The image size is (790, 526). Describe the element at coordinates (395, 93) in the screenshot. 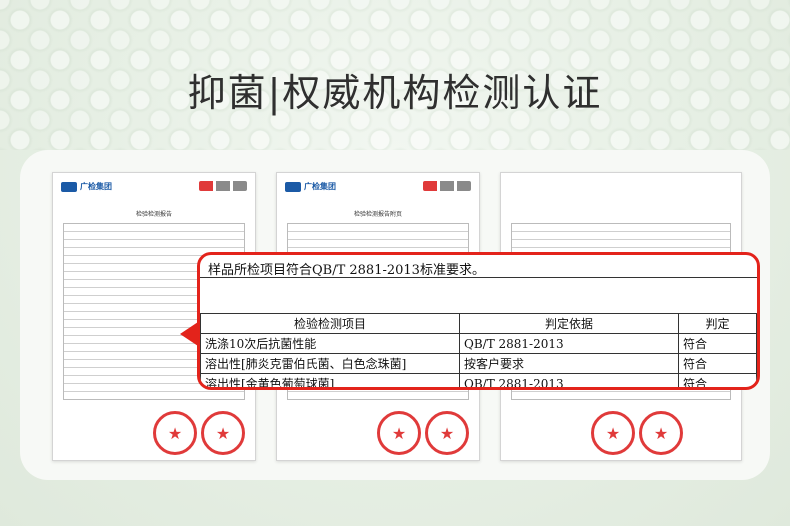

I see `page-title: 抑菌|权威机构检测认证` at that location.